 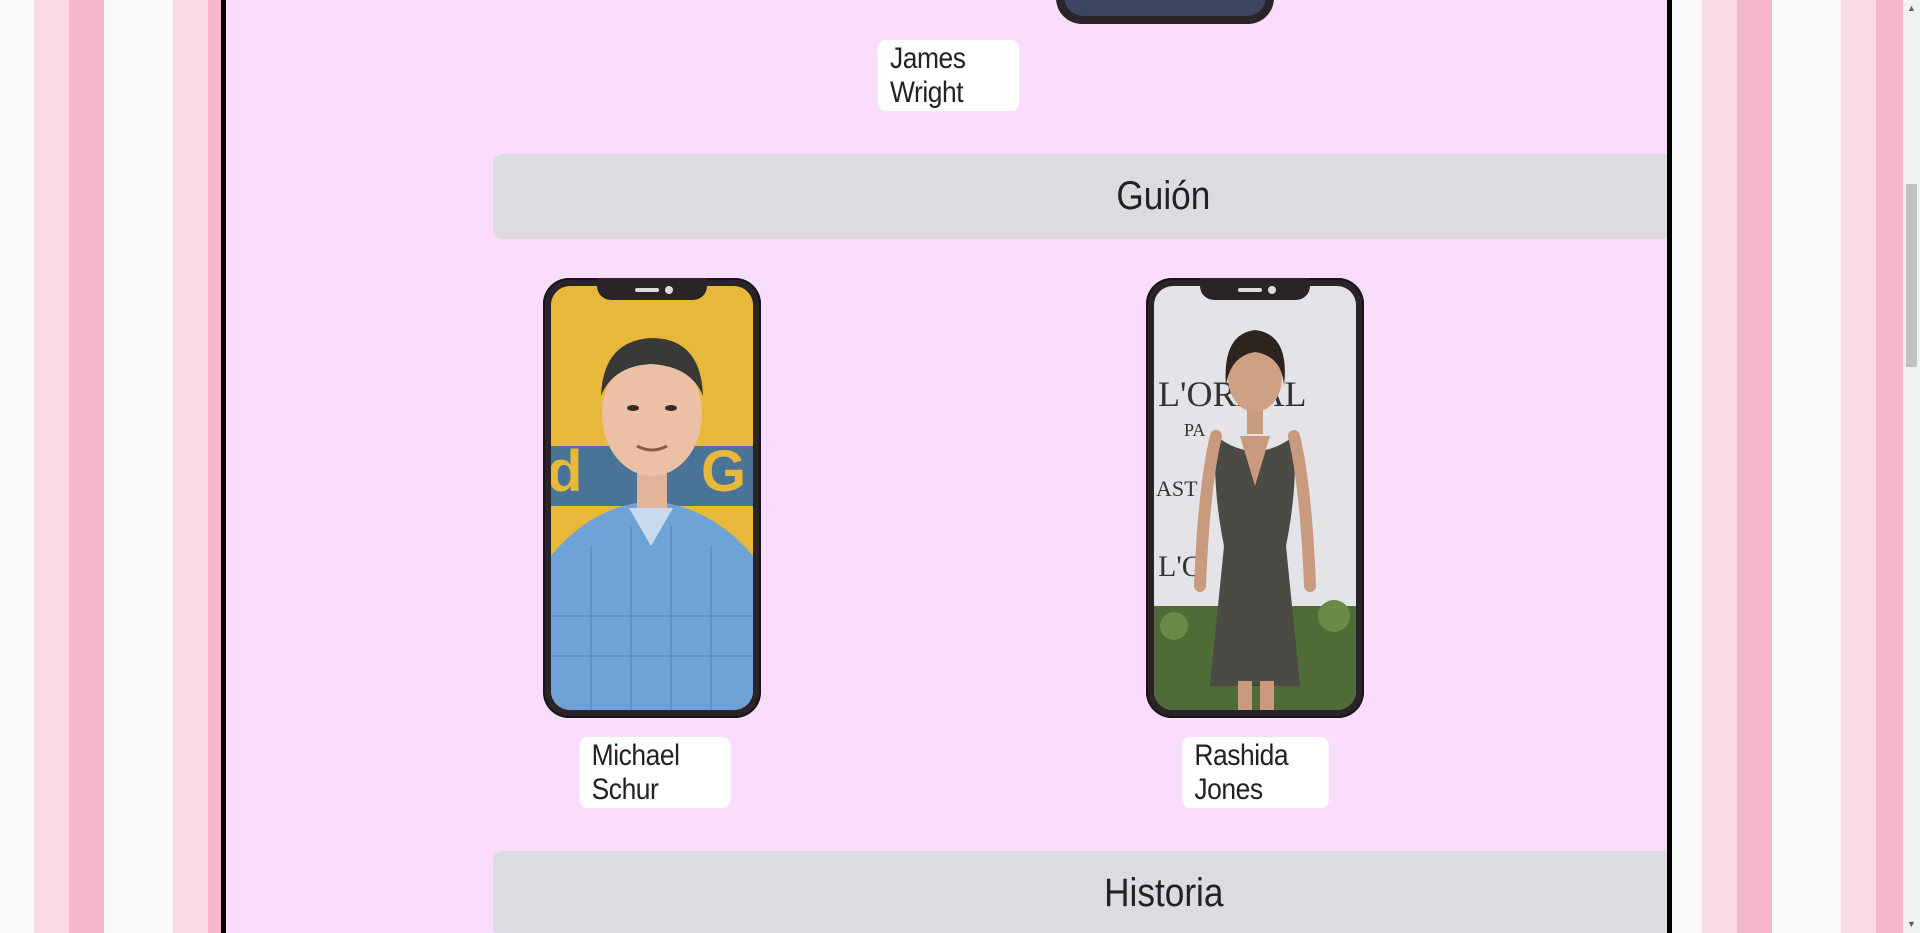 I want to click on svg-text: PA, so click(x=1194, y=430).